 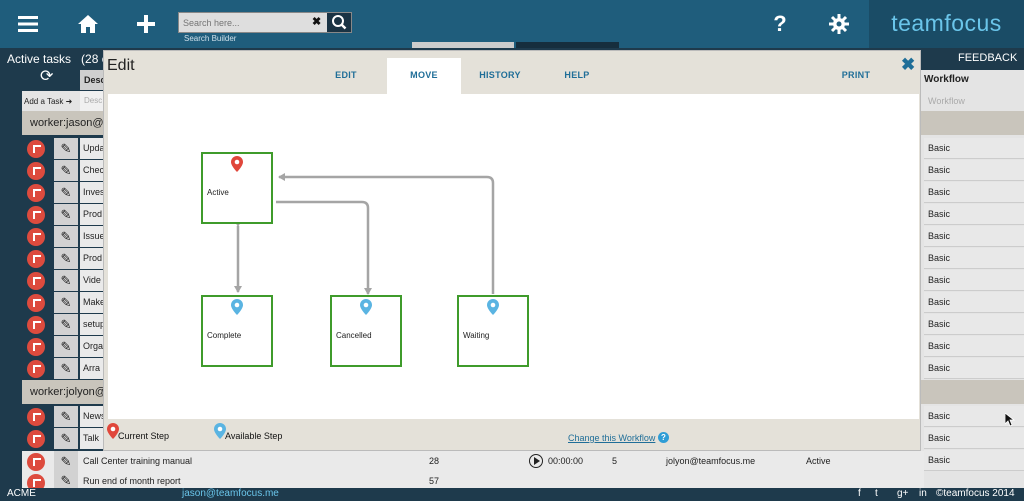 What do you see at coordinates (577, 76) in the screenshot?
I see `tab-help: HELP` at bounding box center [577, 76].